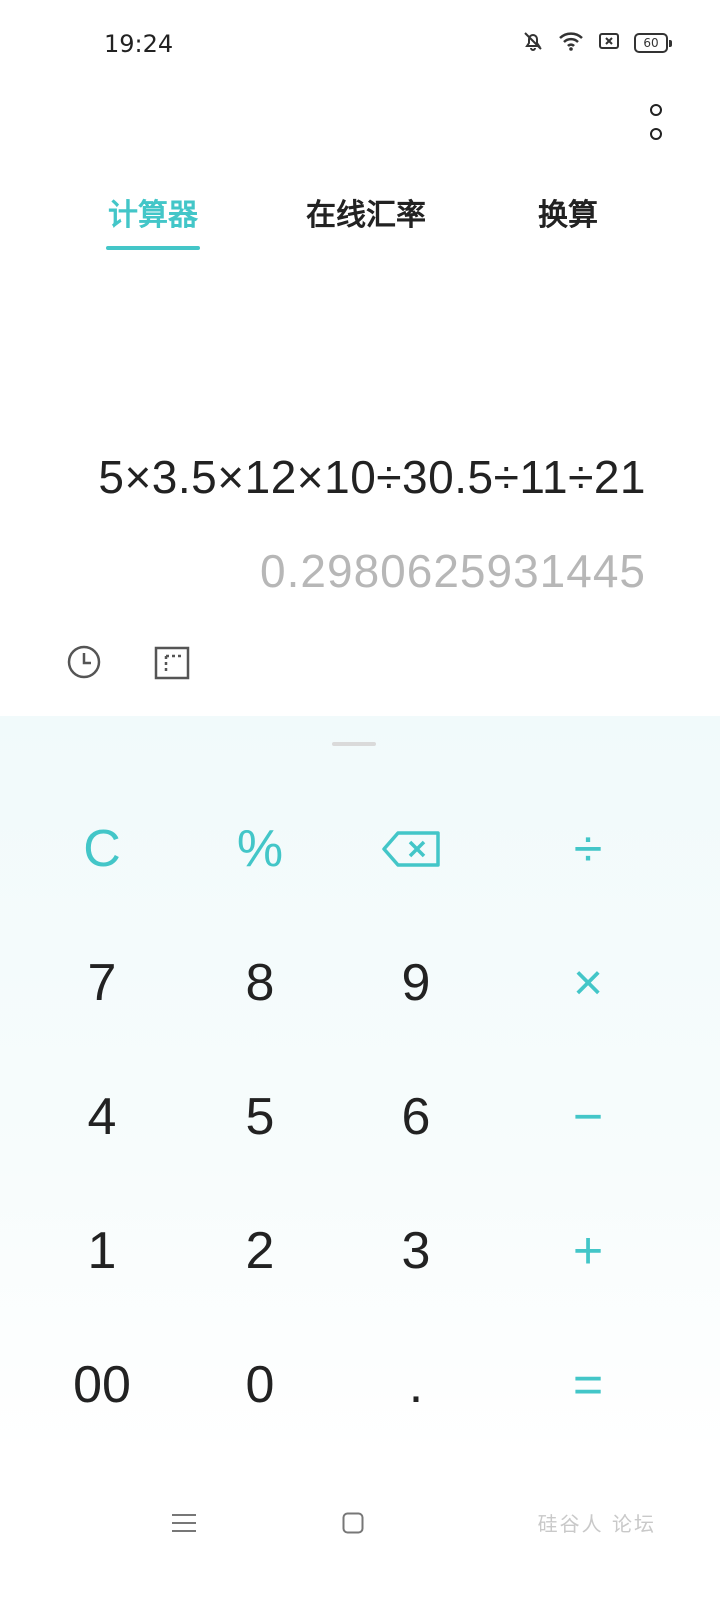 Image resolution: width=720 pixels, height=1600 pixels. Describe the element at coordinates (571, 43) in the screenshot. I see `wifi-icon` at that location.